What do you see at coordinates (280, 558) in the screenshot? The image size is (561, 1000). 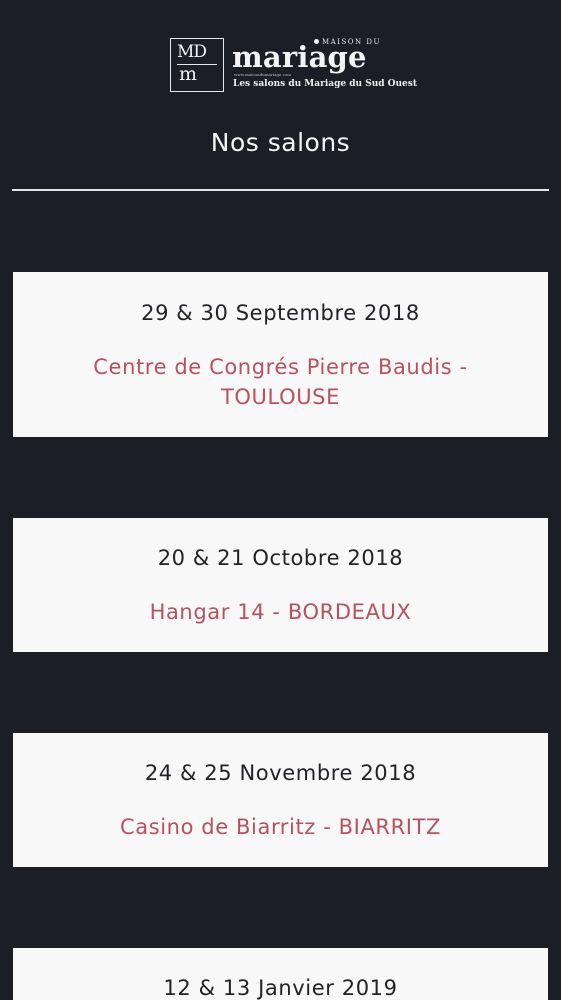 I see `salon-date: 20 & 21 Octobre 2018` at bounding box center [280, 558].